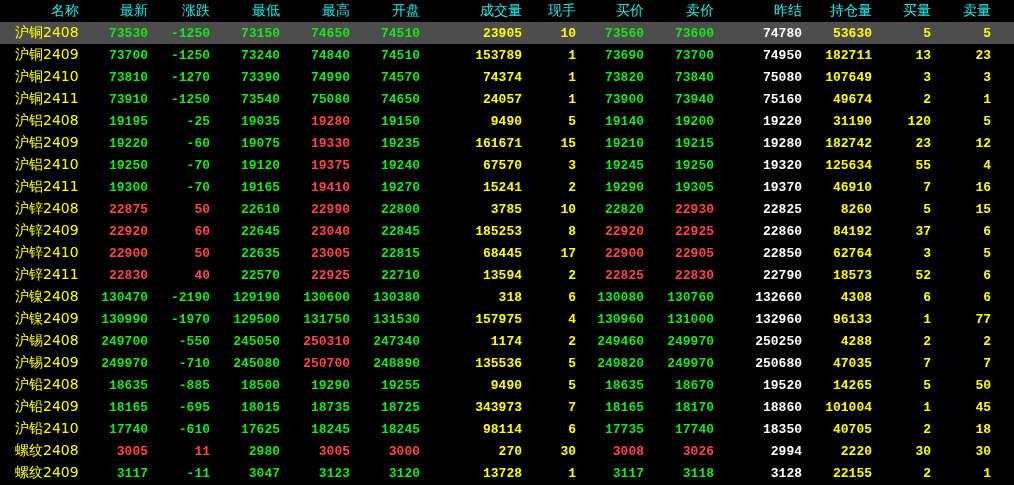 The height and width of the screenshot is (485, 1014). What do you see at coordinates (260, 165) in the screenshot?
I see `table-cell: 19120` at bounding box center [260, 165].